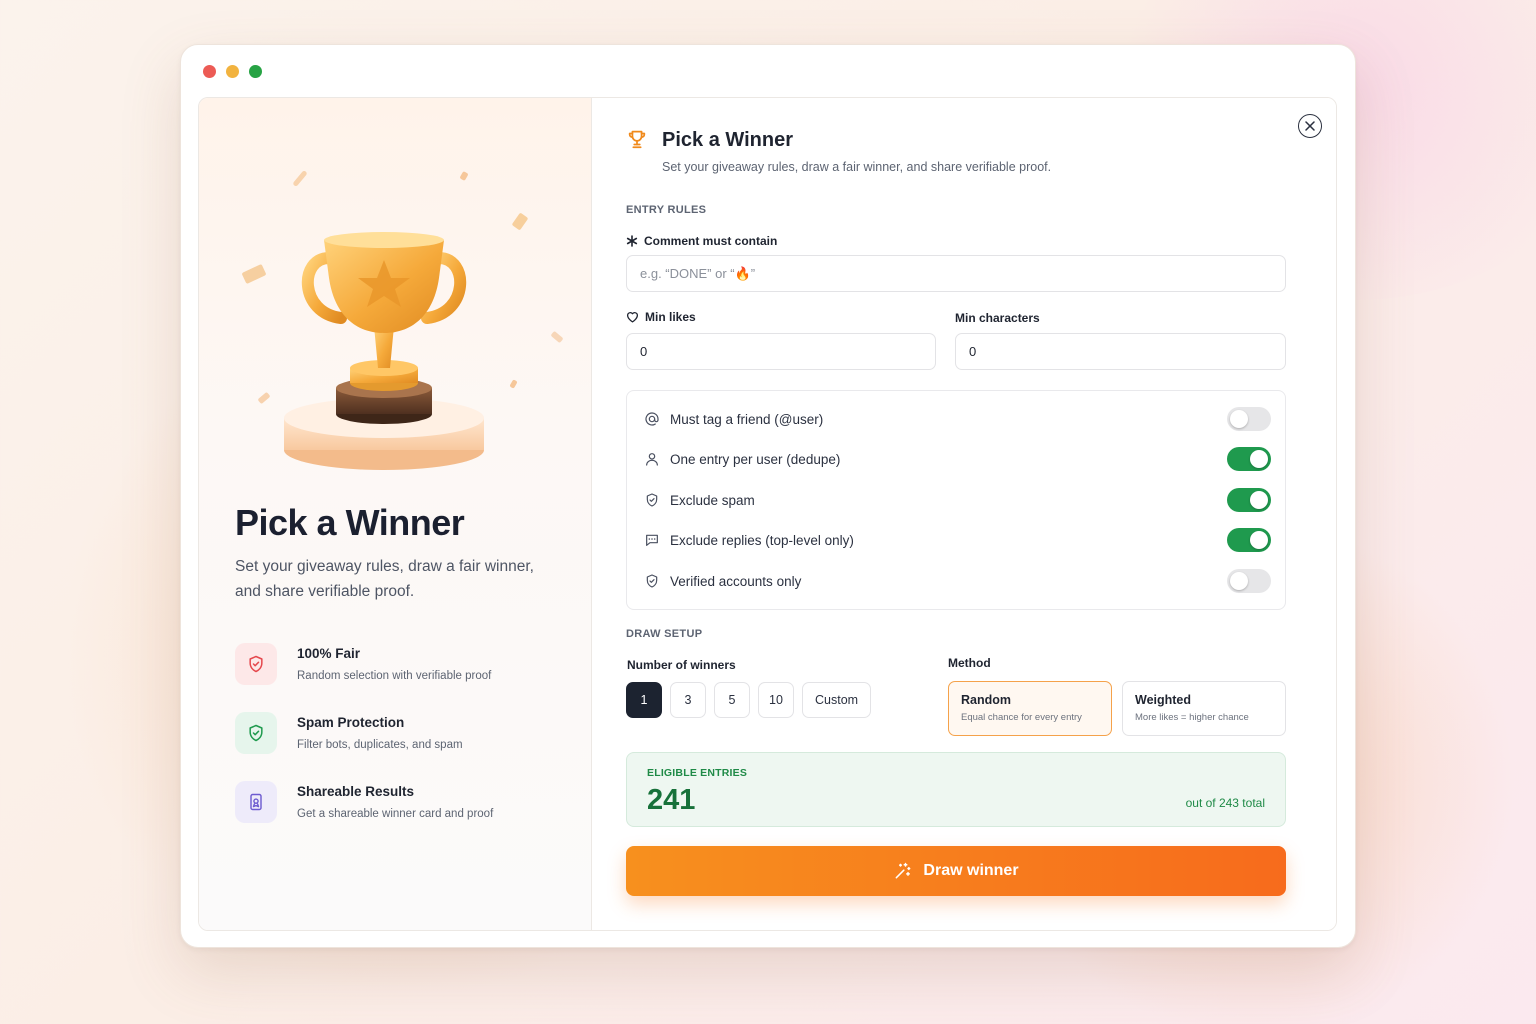  Describe the element at coordinates (652, 419) in the screenshot. I see `at-icon` at that location.